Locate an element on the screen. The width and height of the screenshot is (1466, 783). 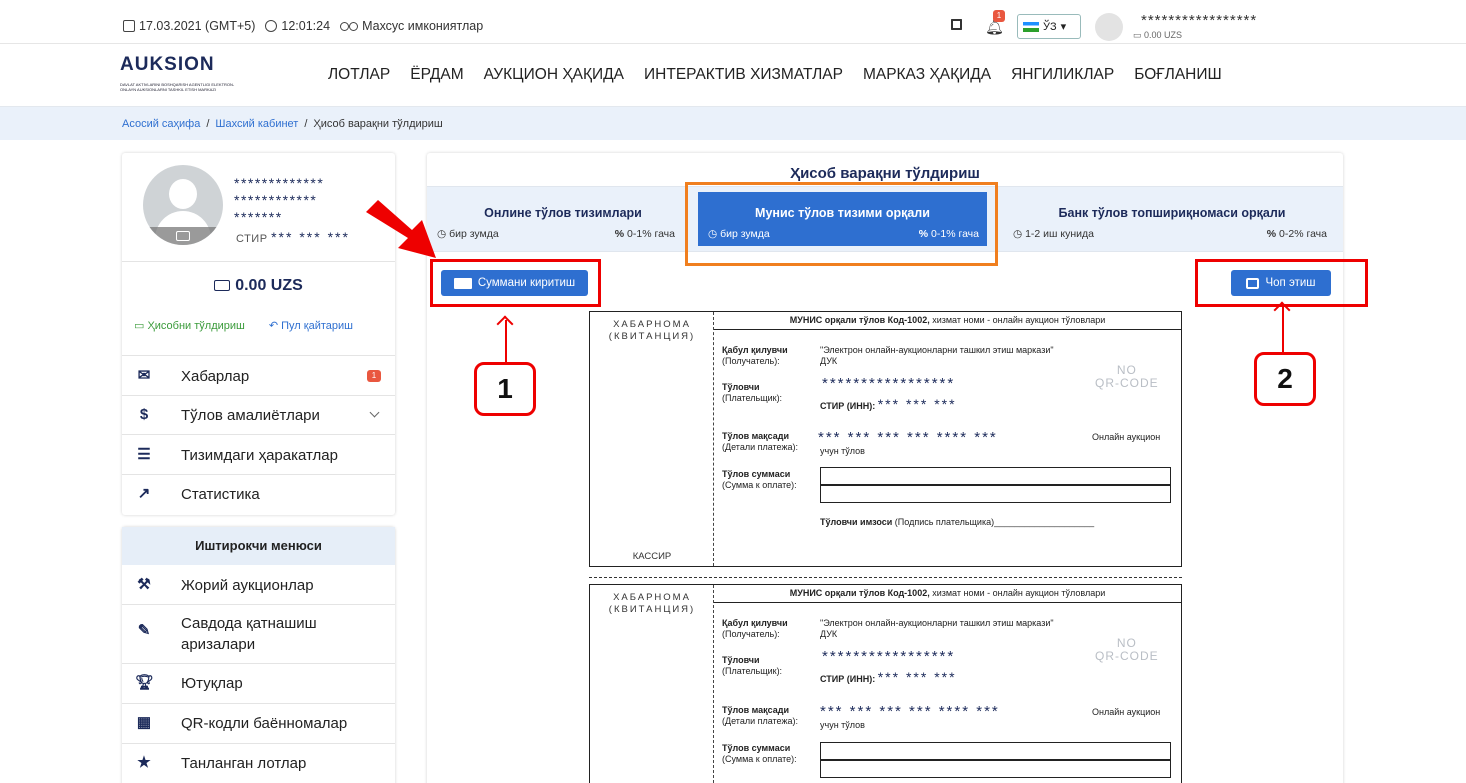
menu-item-applications: ✎ Савдода қатнашиш аризалари is located at coordinates (258, 631).